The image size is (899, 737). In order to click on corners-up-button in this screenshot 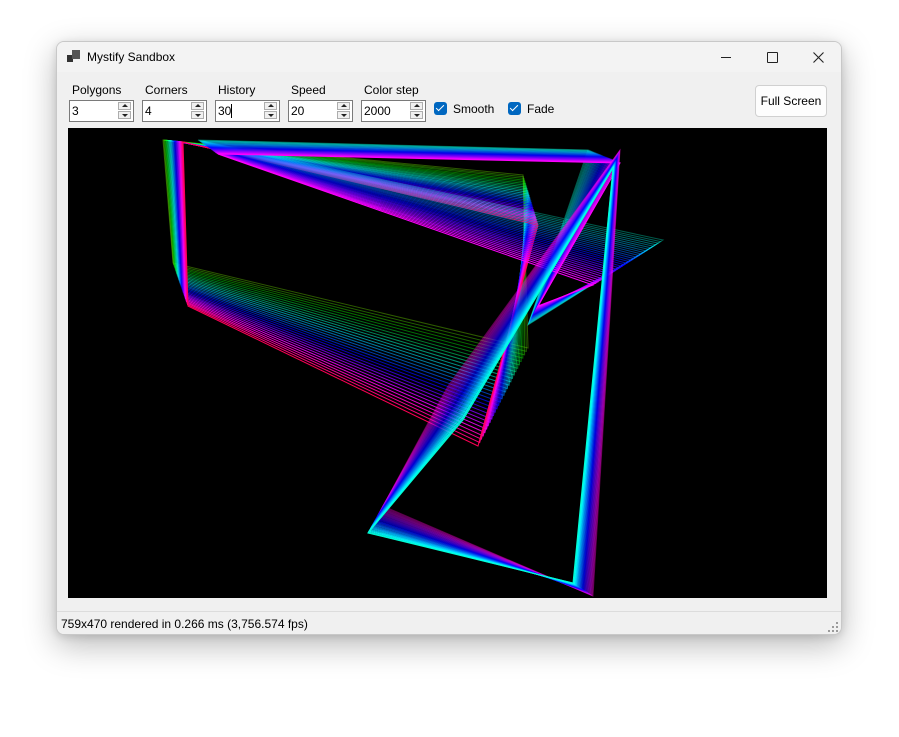, I will do `click(197, 106)`.